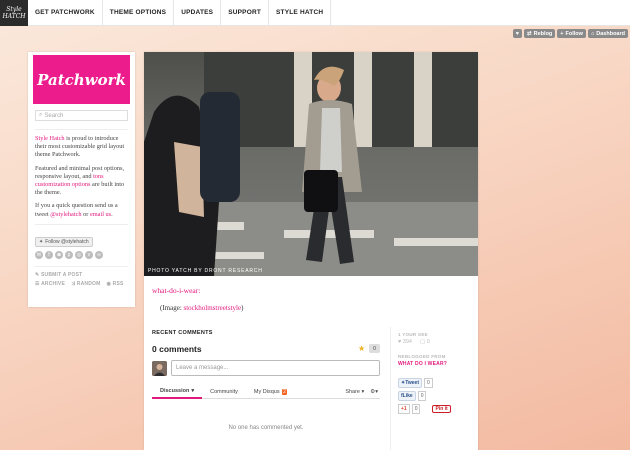  Describe the element at coordinates (41, 115) in the screenshot. I see `search-icon: ⌕` at that location.